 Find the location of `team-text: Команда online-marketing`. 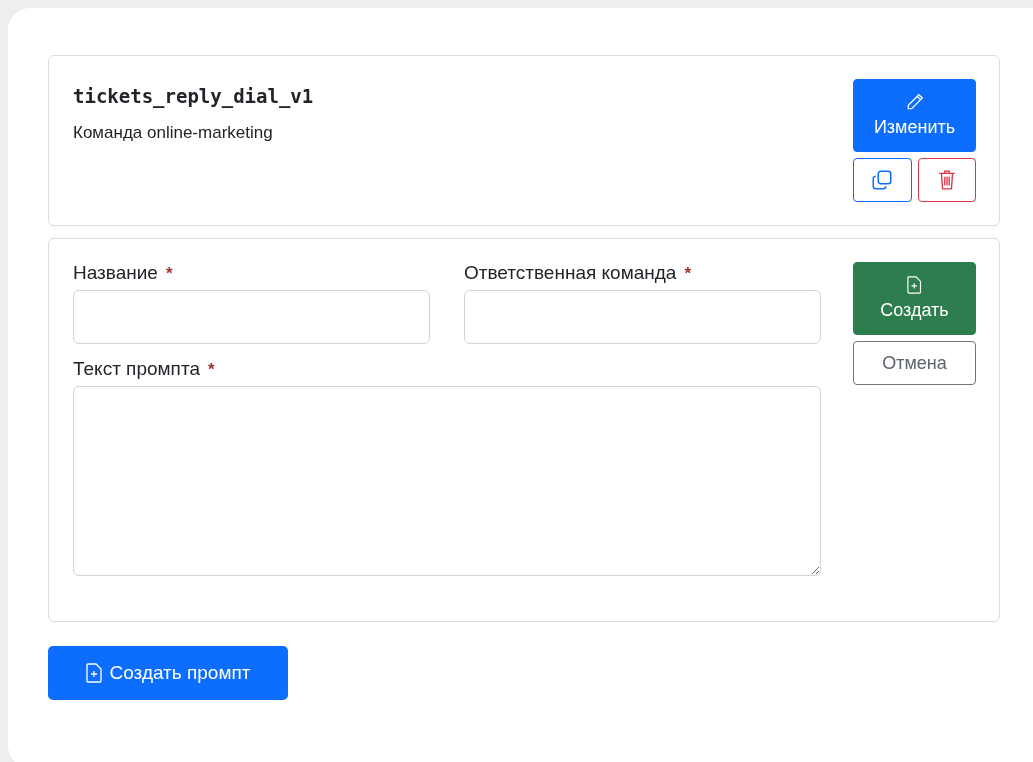

team-text: Команда online-marketing is located at coordinates (173, 133).